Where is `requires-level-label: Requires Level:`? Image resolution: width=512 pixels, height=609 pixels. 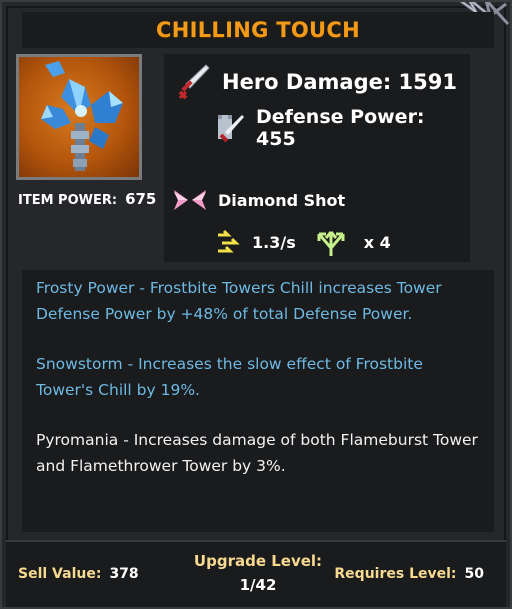
requires-level-label: Requires Level: is located at coordinates (395, 574).